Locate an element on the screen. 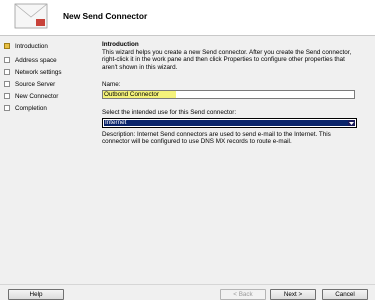 This screenshot has width=375, height=300. back-button: < Back is located at coordinates (243, 294).